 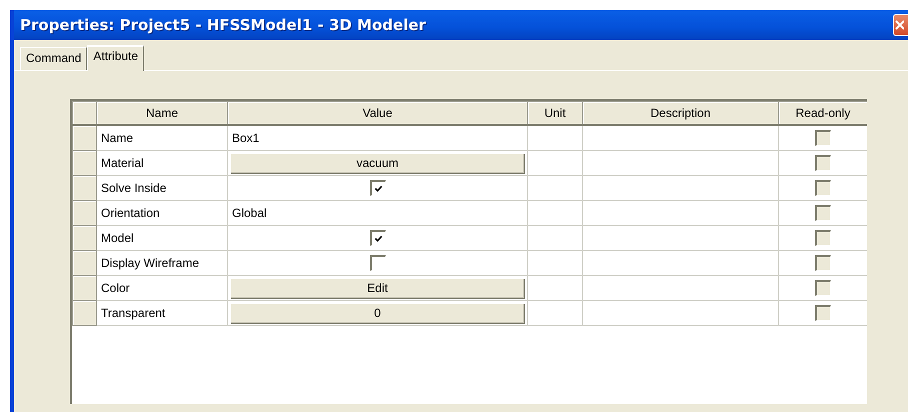 I want to click on property-name: Transparent, so click(x=162, y=313).